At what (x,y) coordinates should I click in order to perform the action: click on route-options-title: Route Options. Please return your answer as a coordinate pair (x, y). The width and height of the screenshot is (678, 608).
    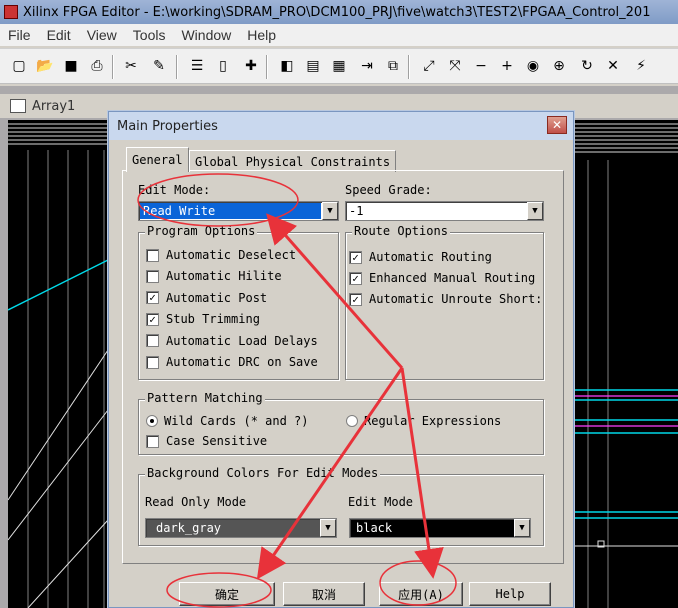
    Looking at the image, I should click on (401, 231).